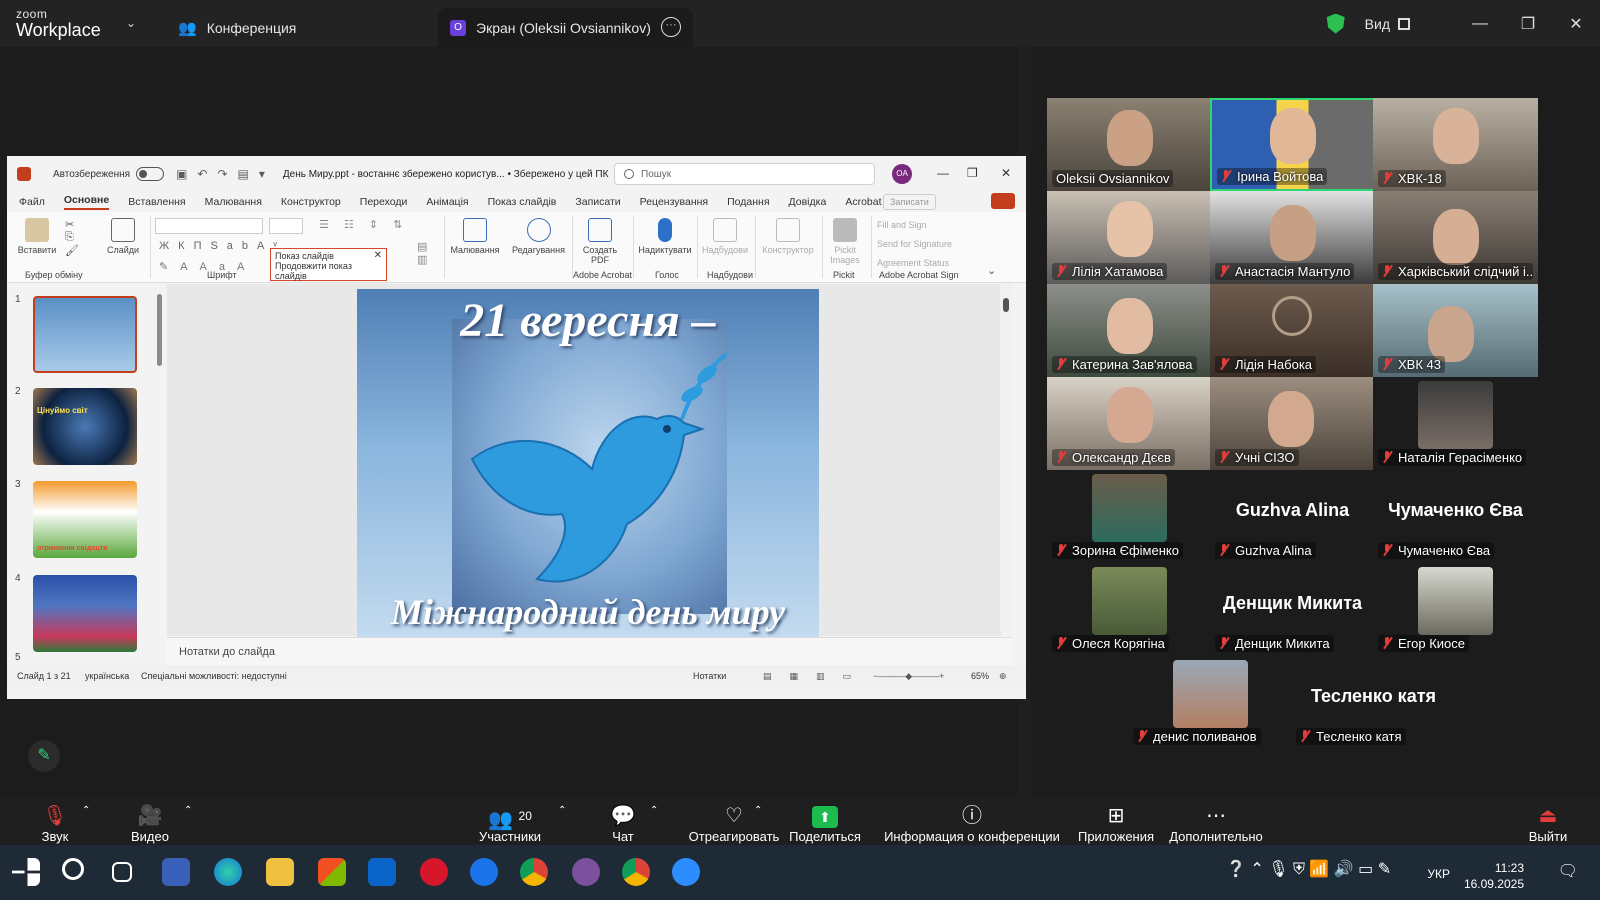  I want to click on meeting-info-button: ⓘ Информация о конференции, so click(972, 824).